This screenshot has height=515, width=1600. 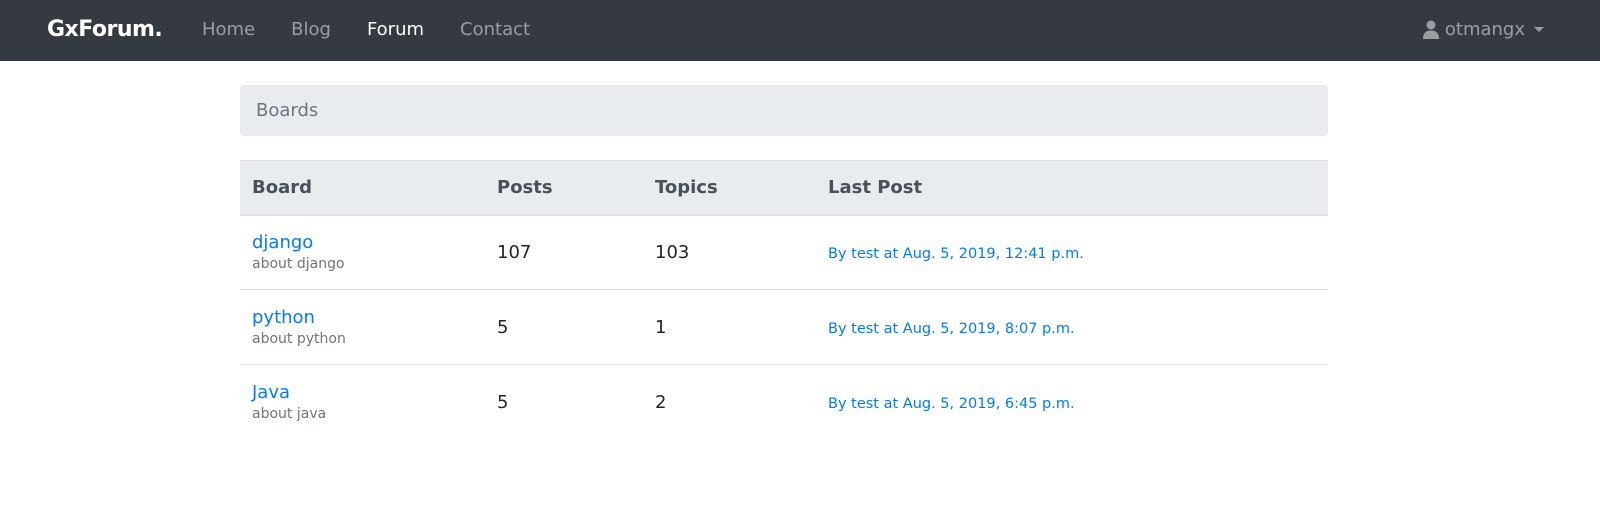 I want to click on user-dropdown: otmangx, so click(x=1483, y=29).